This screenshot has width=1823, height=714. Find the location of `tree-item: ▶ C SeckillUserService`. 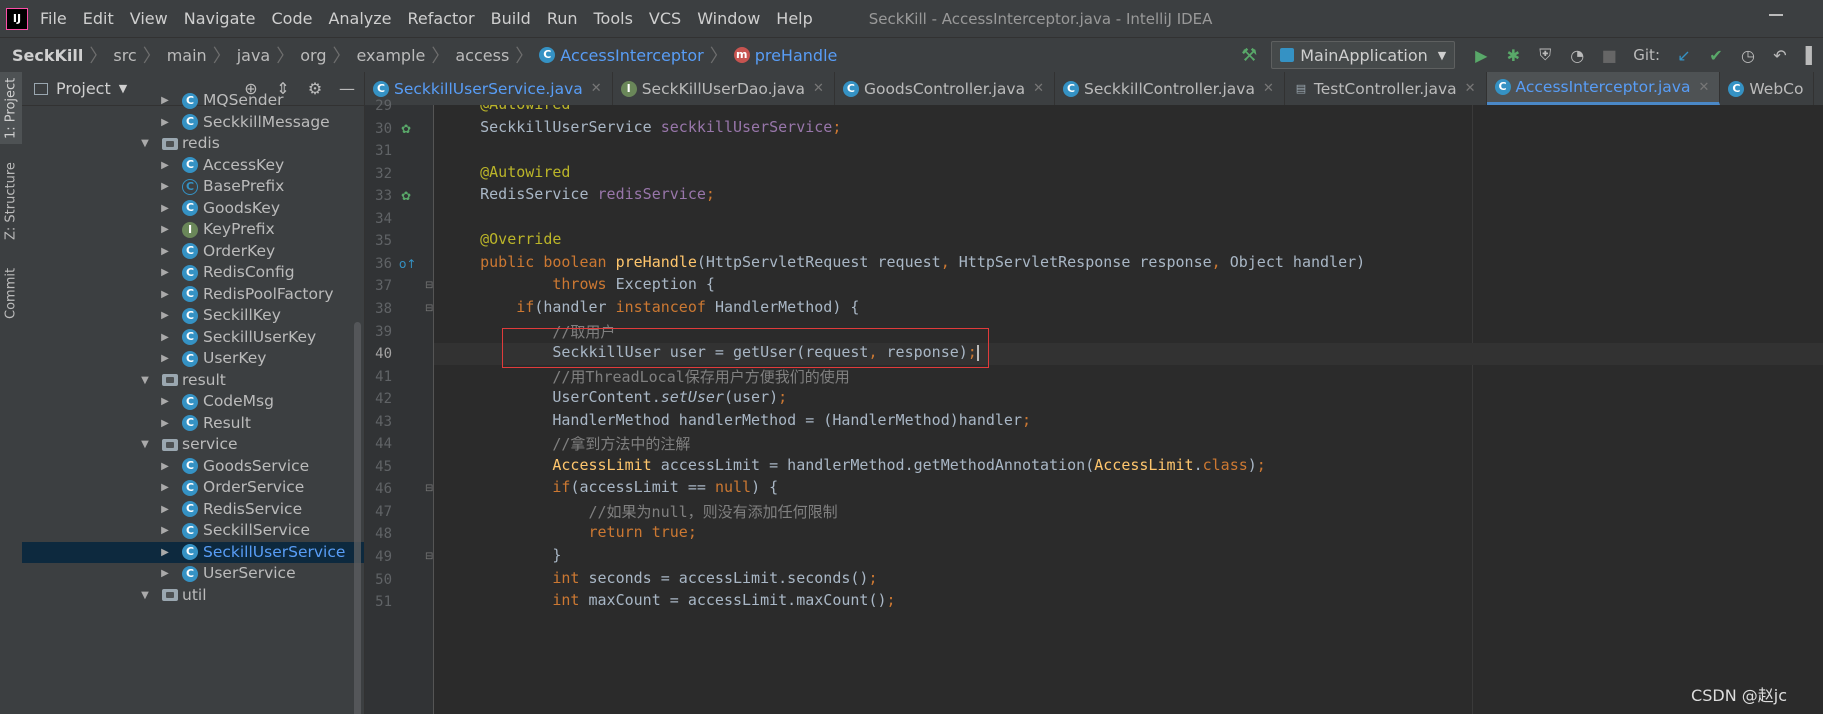

tree-item: ▶ C SeckillUserService is located at coordinates (193, 552).